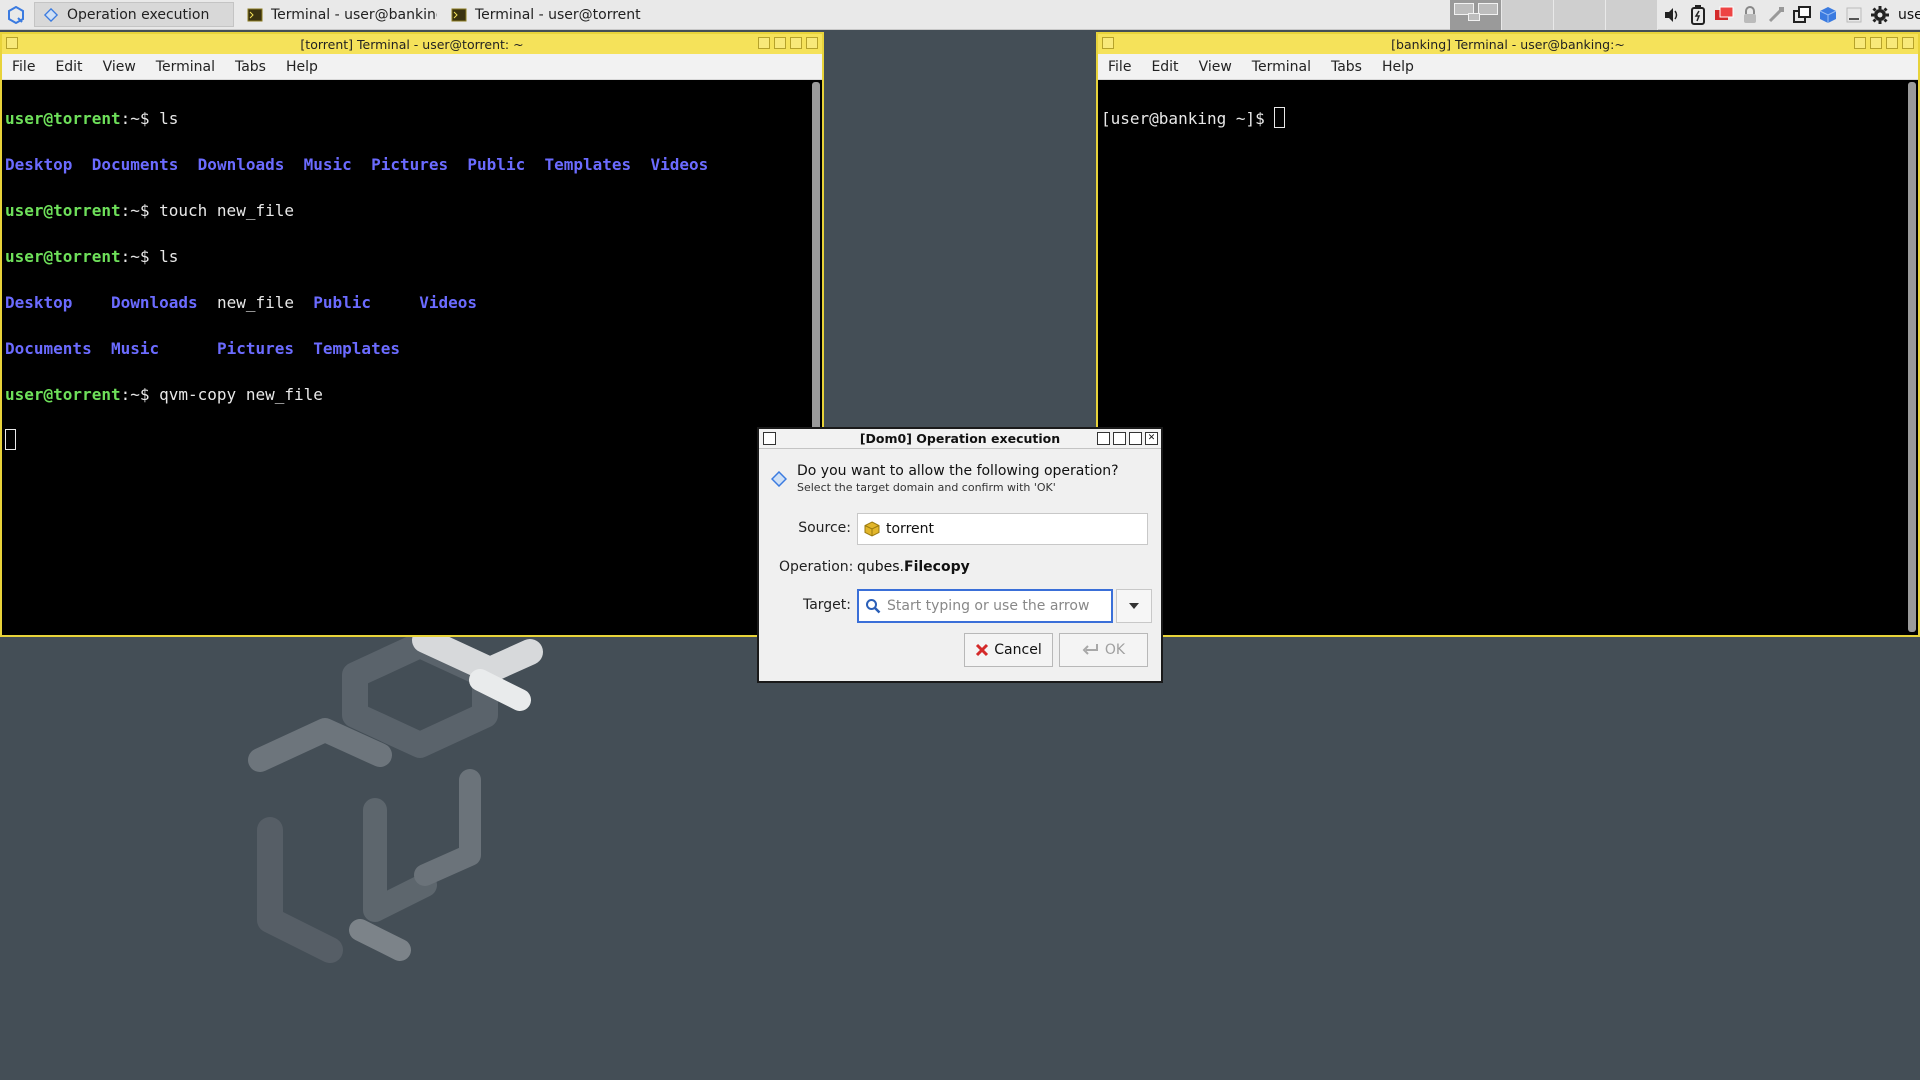 Image resolution: width=1920 pixels, height=1080 pixels. I want to click on usb-icon, so click(1776, 15).